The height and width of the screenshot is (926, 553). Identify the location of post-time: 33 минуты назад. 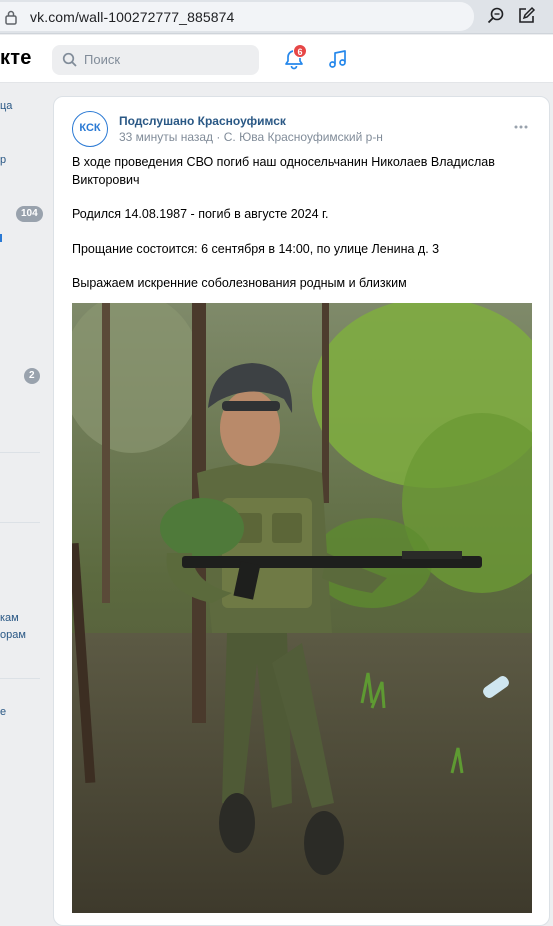
(166, 137).